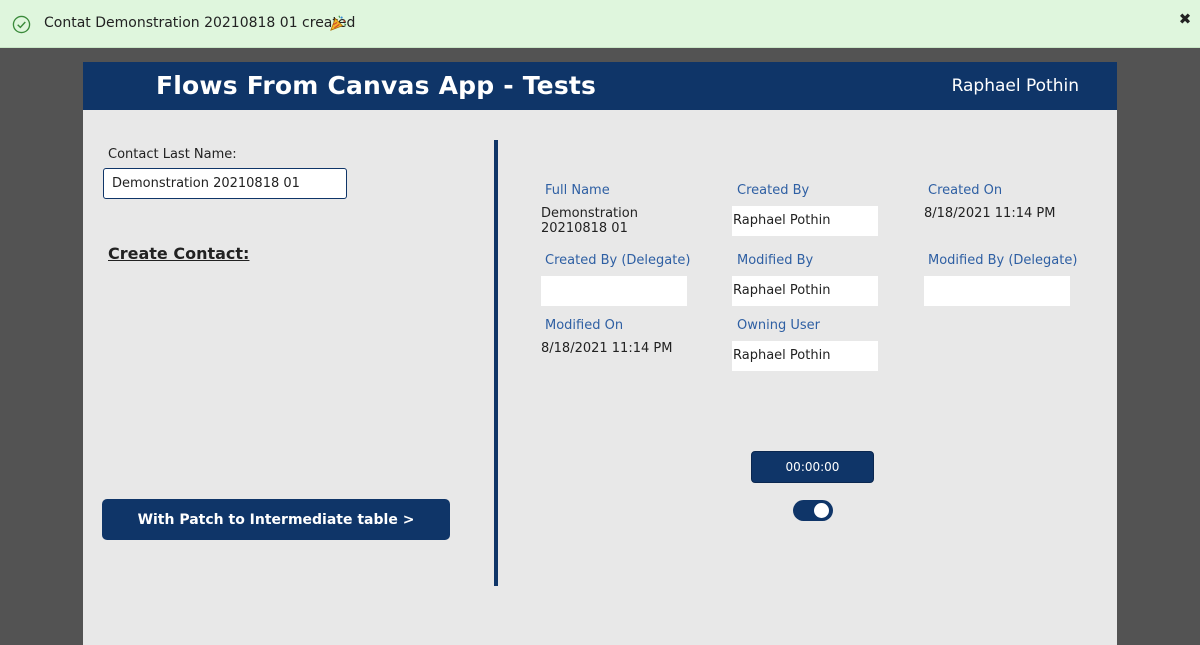 This screenshot has width=1200, height=645. I want to click on app-title: Flows From Canvas App - Tests, so click(376, 85).